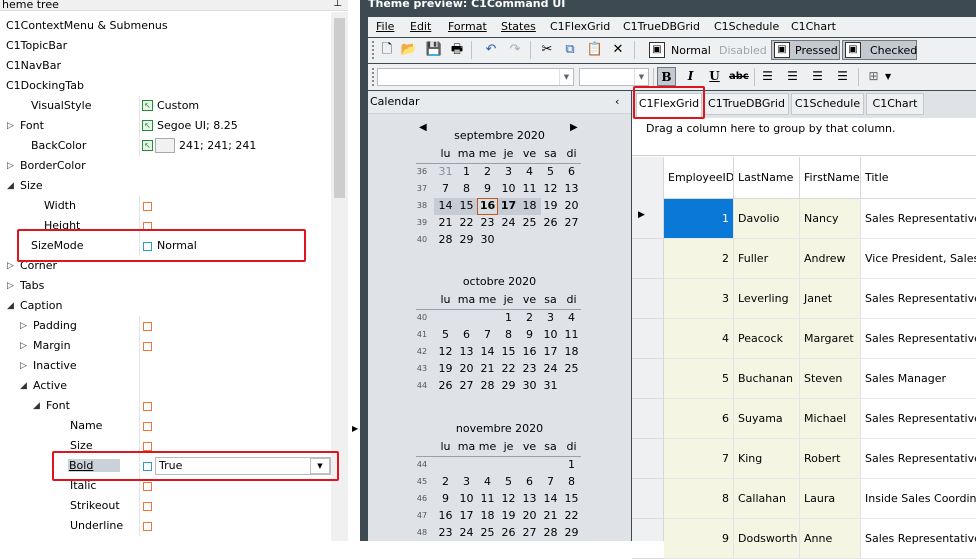  I want to click on tree-row: ◢ Caption, so click(165, 306).